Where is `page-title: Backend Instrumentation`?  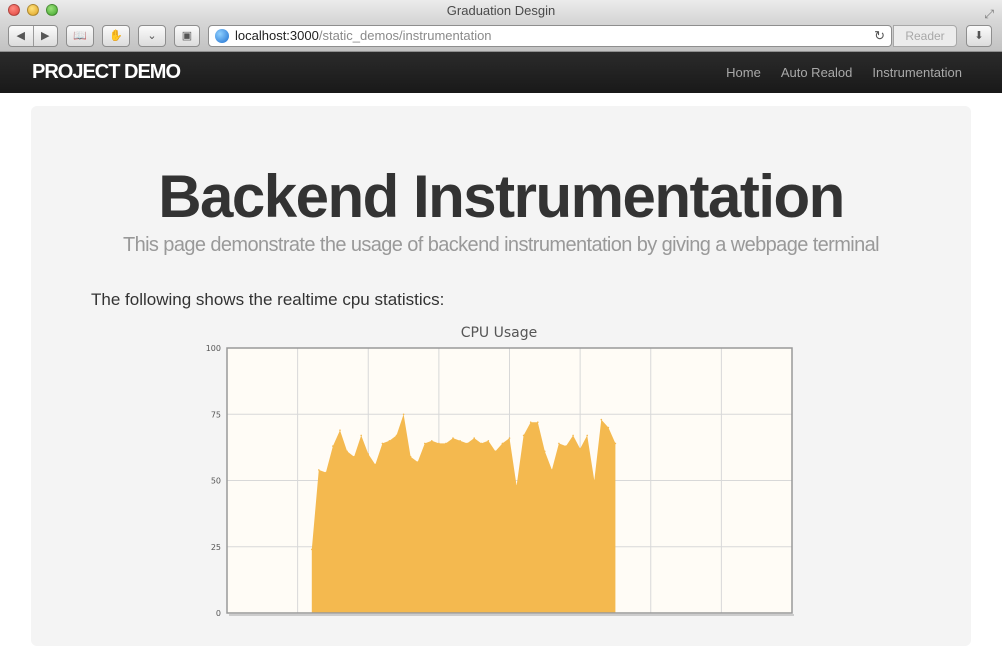
page-title: Backend Instrumentation is located at coordinates (501, 196).